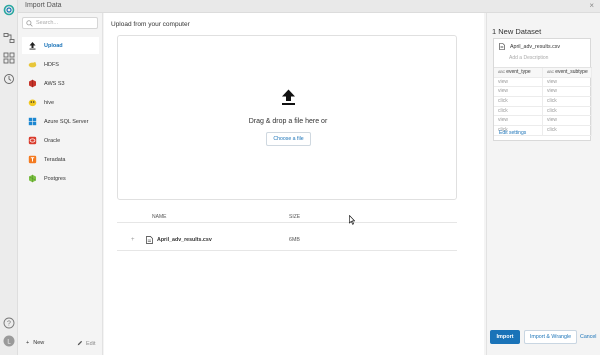 This screenshot has width=600, height=355. I want to click on logo-icon, so click(9, 10).